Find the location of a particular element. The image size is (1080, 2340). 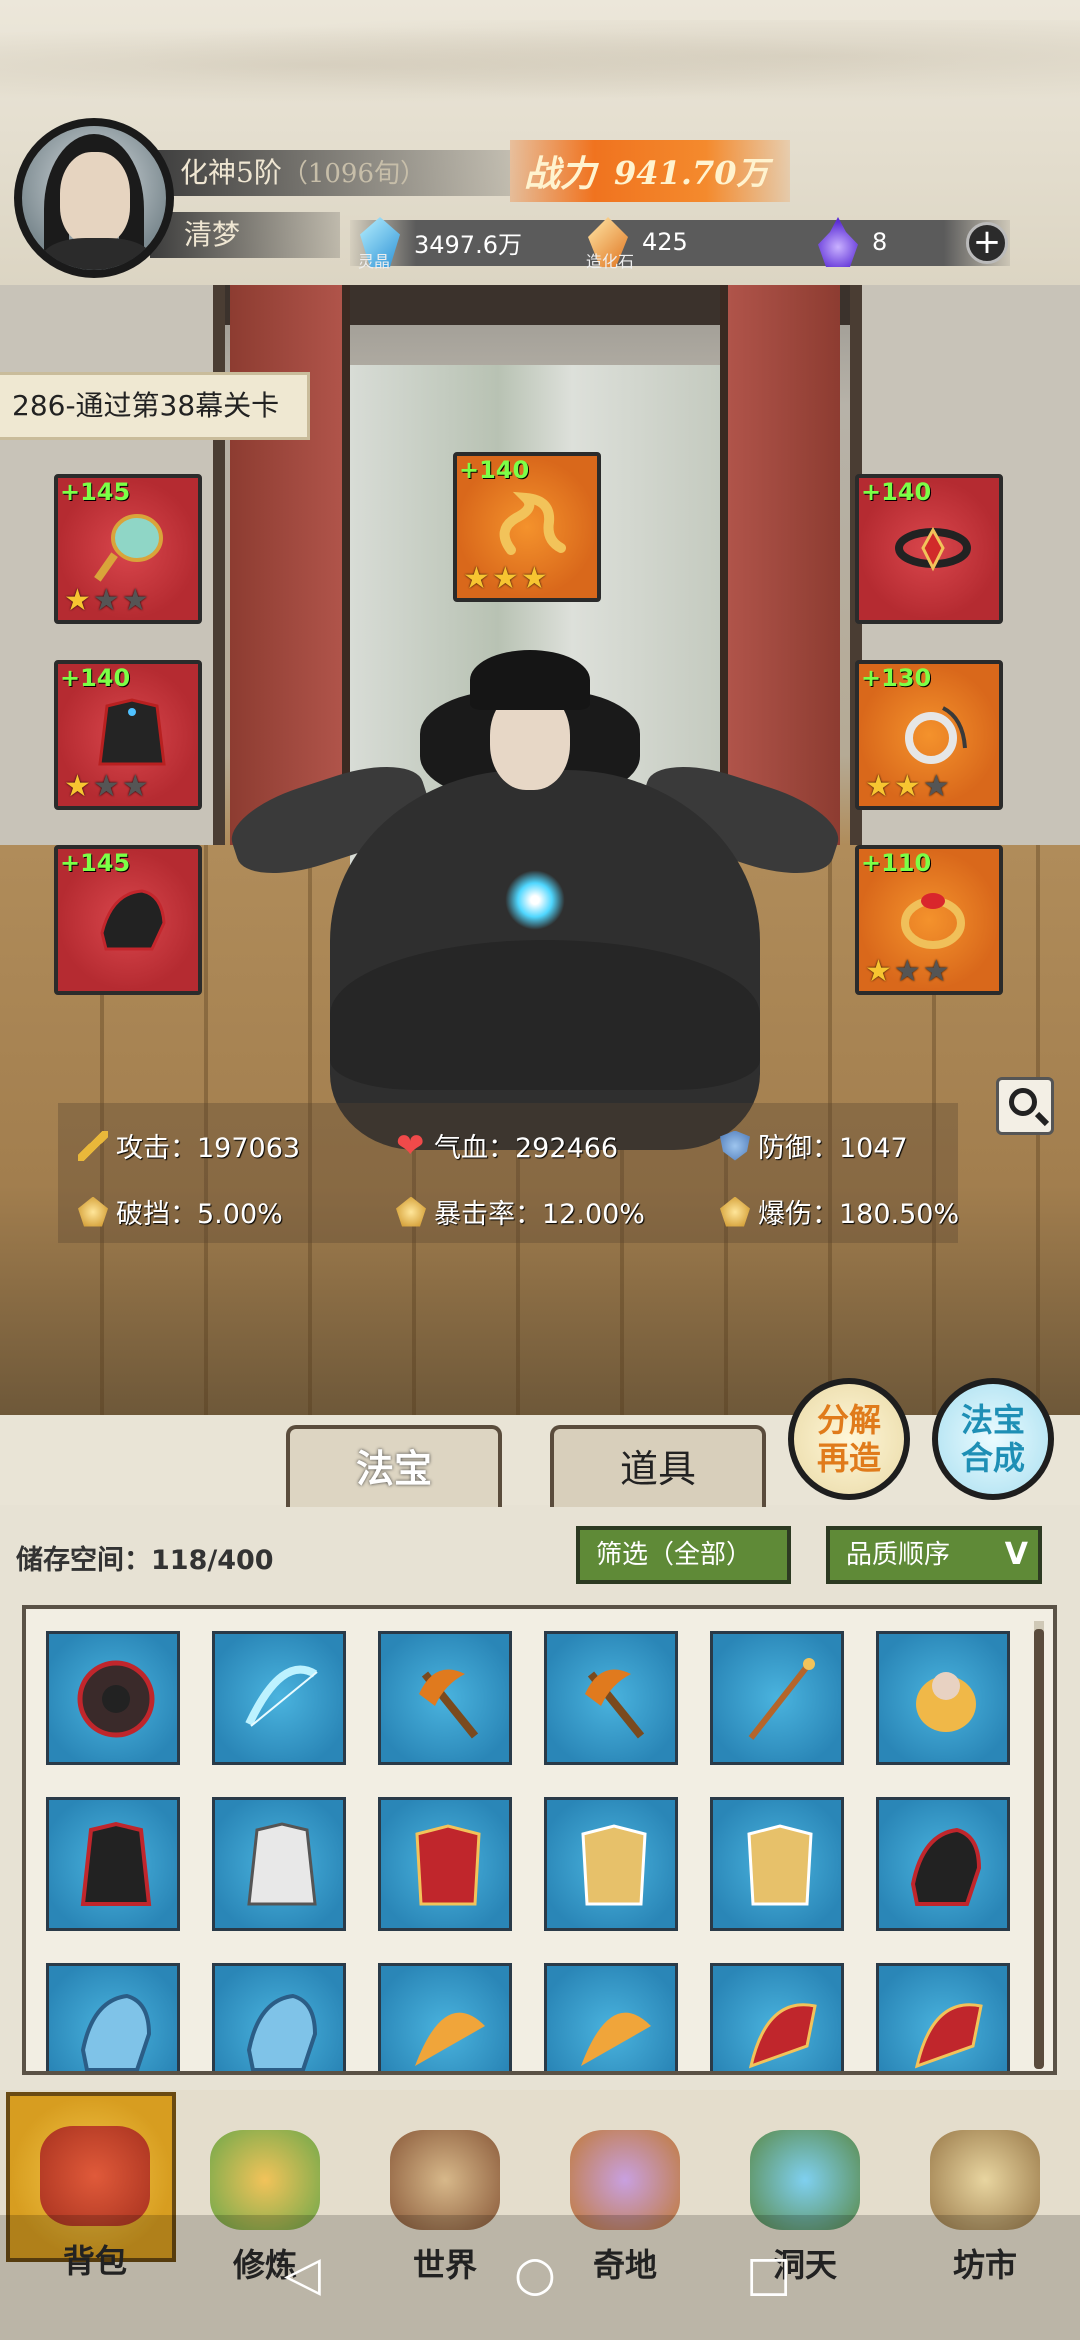

bag-item-ice-boots is located at coordinates (113, 2017).